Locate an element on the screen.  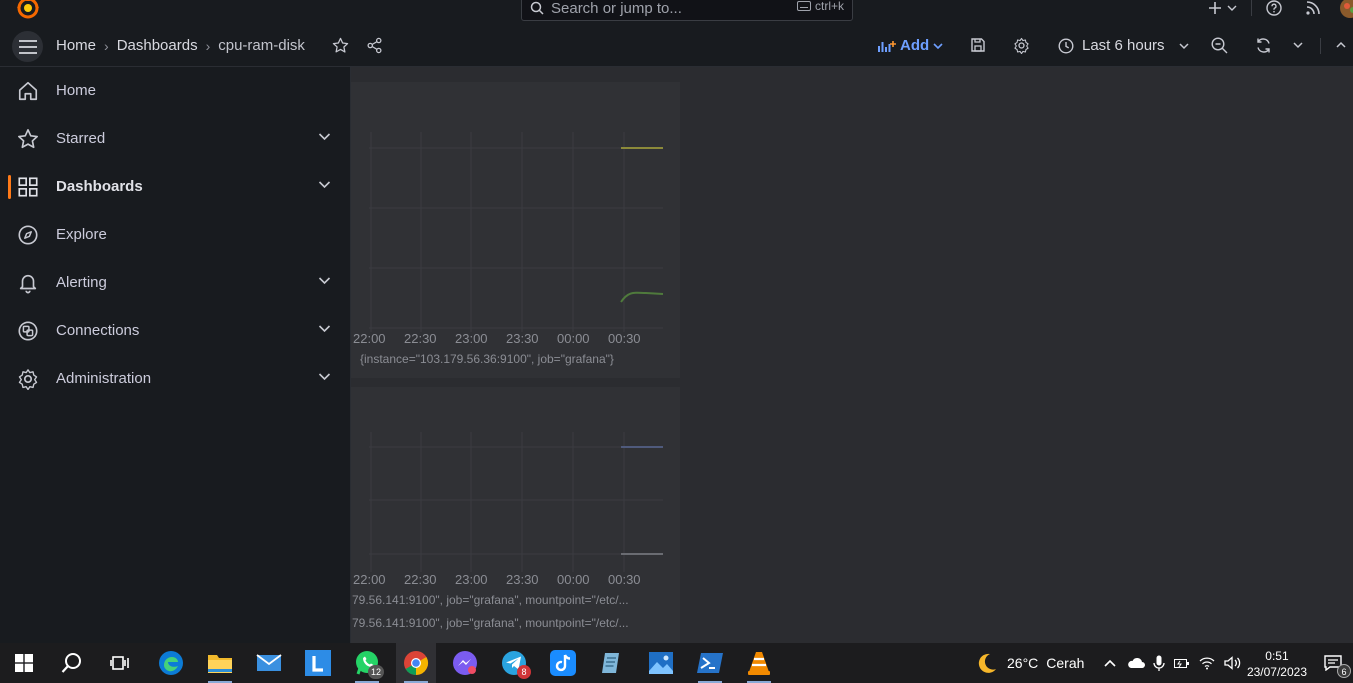
news-button is located at coordinates (1313, 9).